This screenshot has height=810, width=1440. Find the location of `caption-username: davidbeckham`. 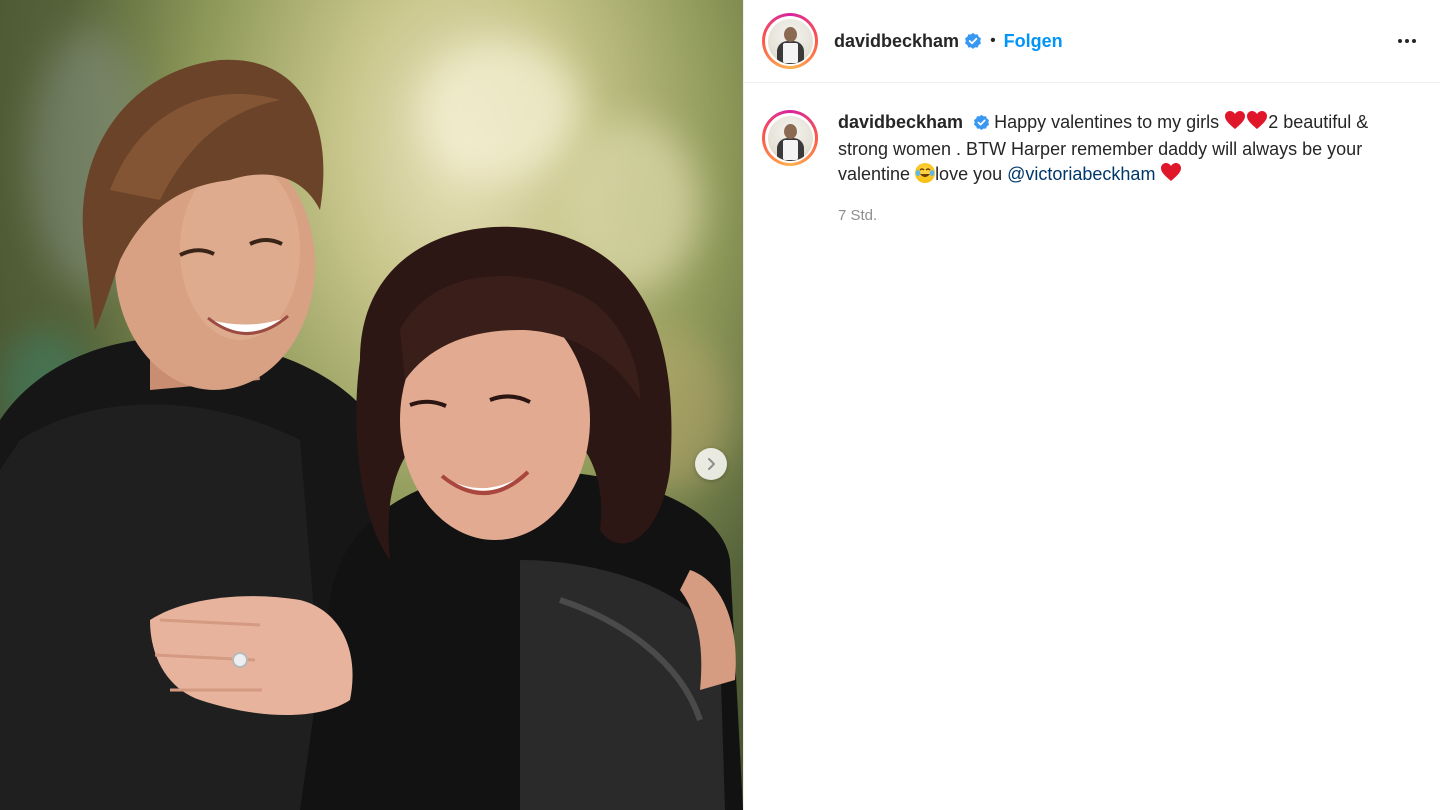

caption-username: davidbeckham is located at coordinates (900, 122).